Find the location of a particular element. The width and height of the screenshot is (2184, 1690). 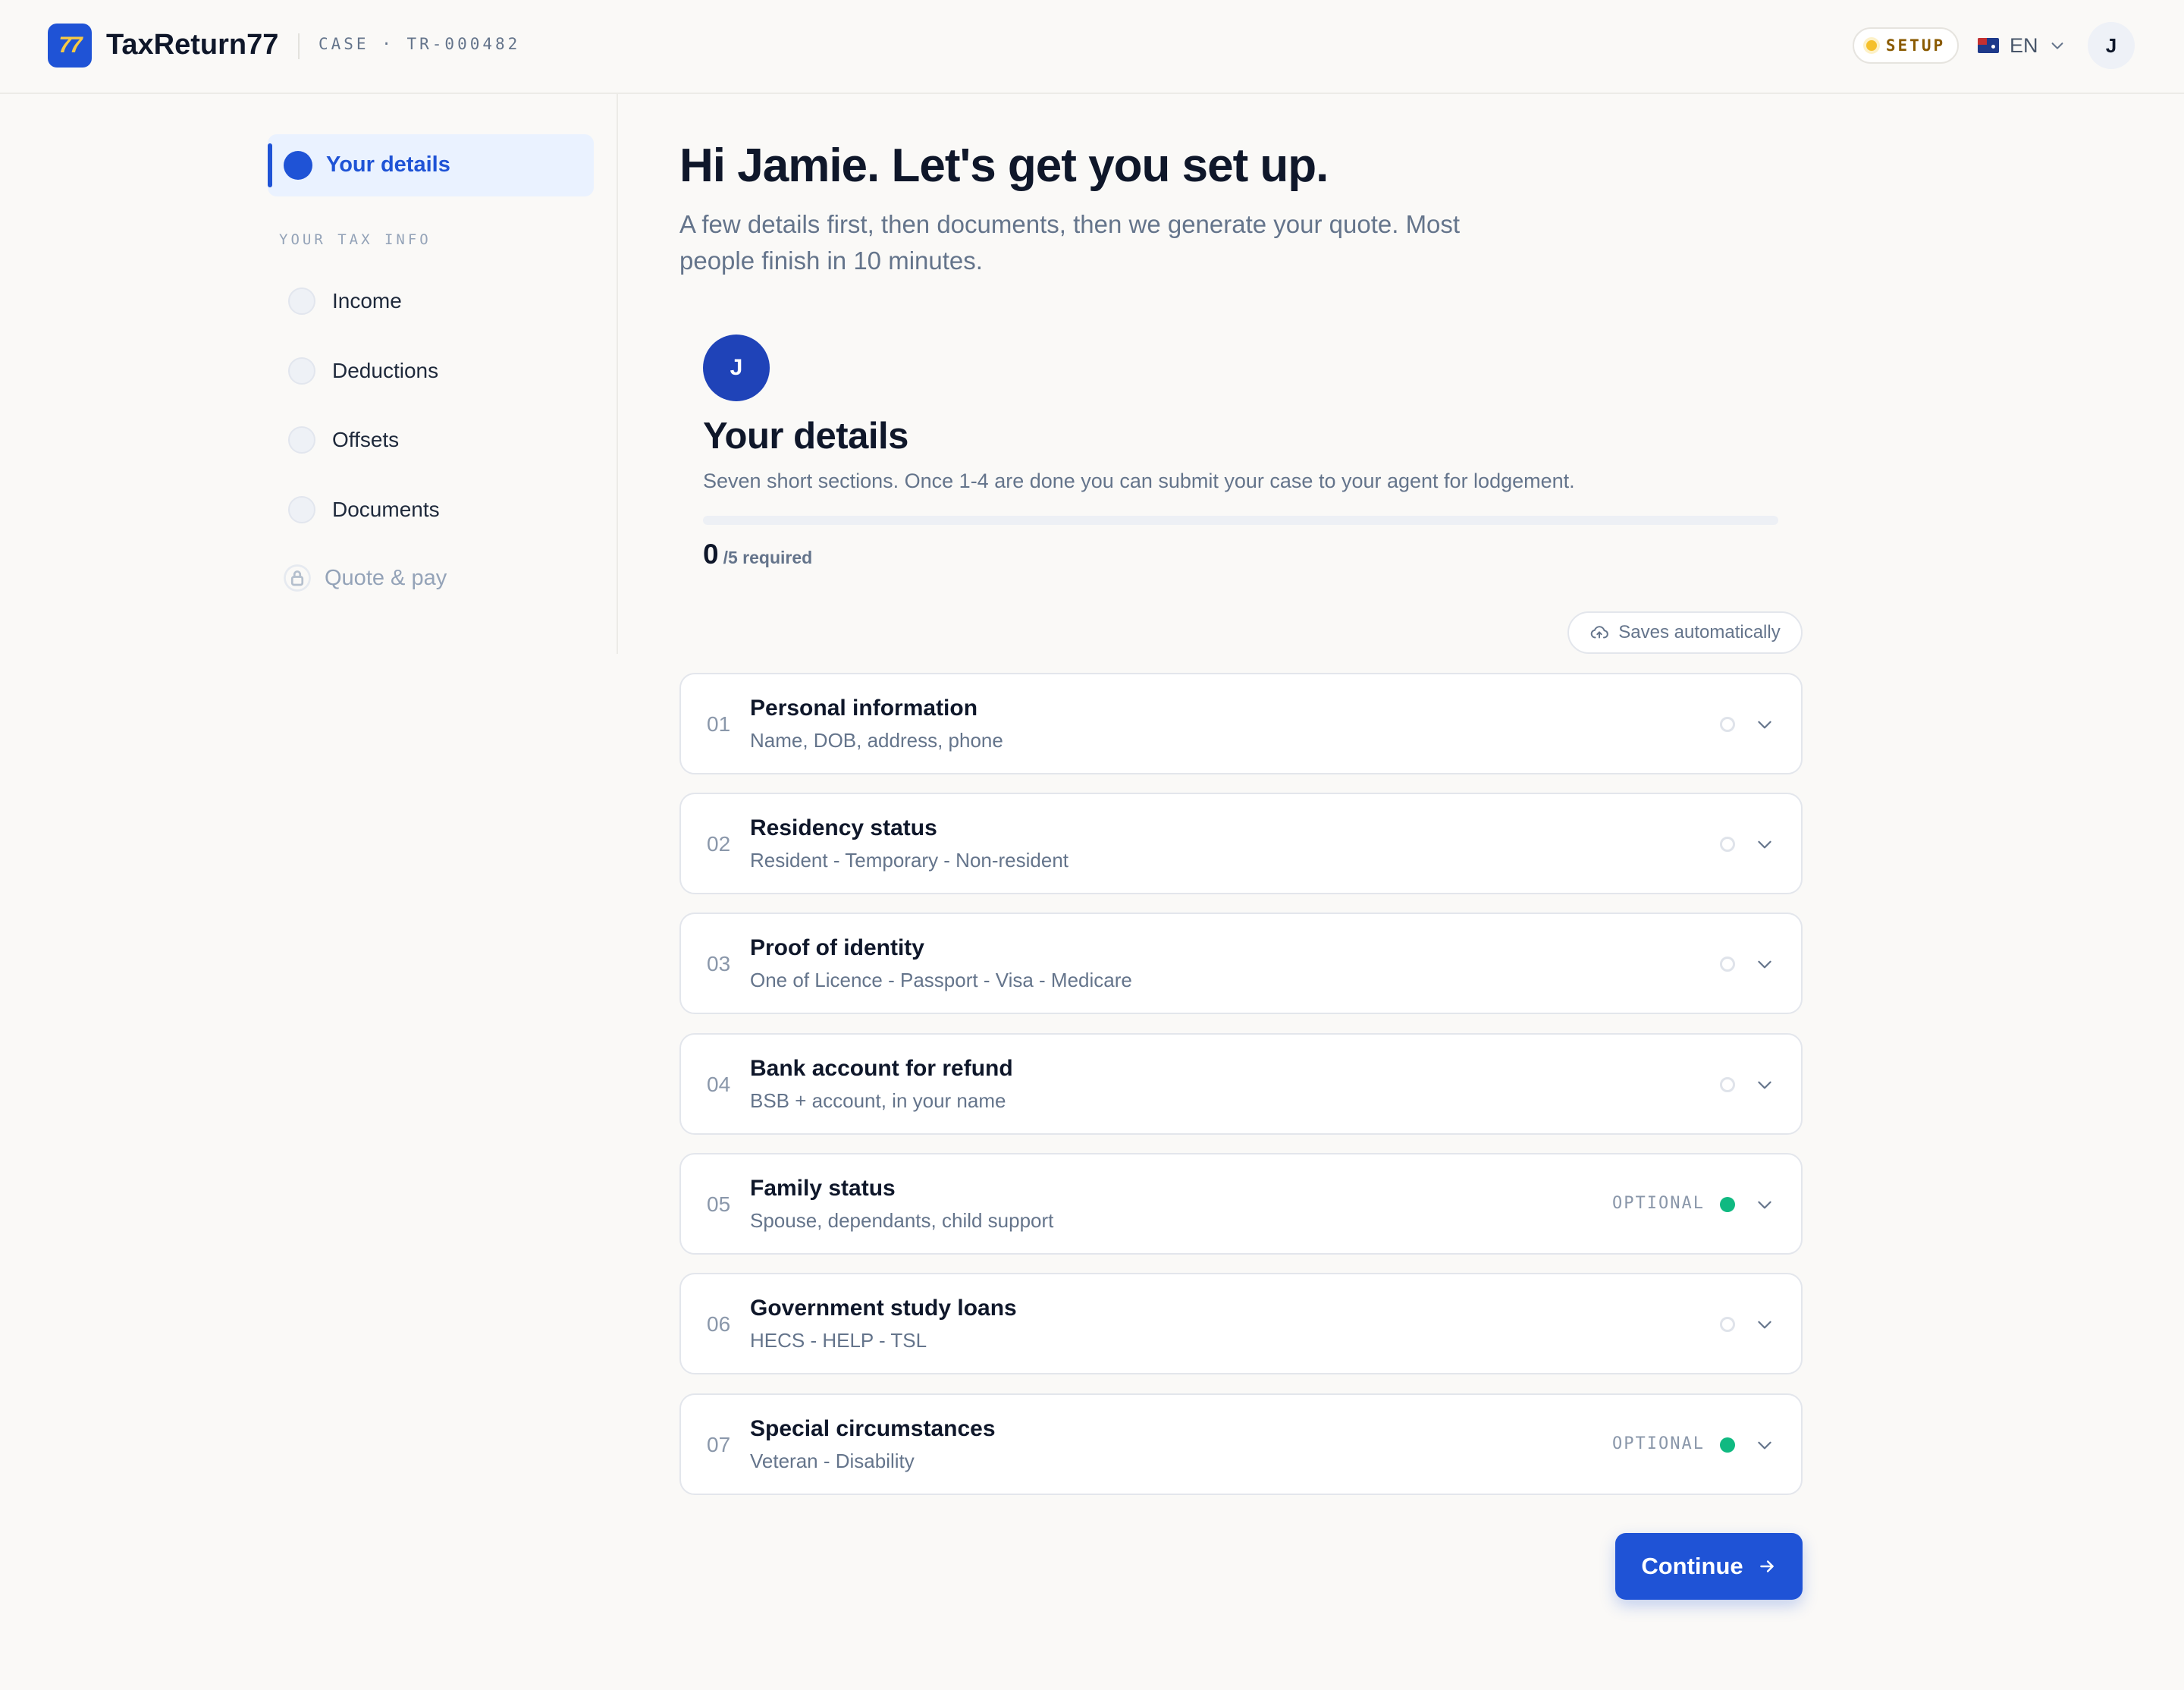

language-selector: EN is located at coordinates (2022, 45).